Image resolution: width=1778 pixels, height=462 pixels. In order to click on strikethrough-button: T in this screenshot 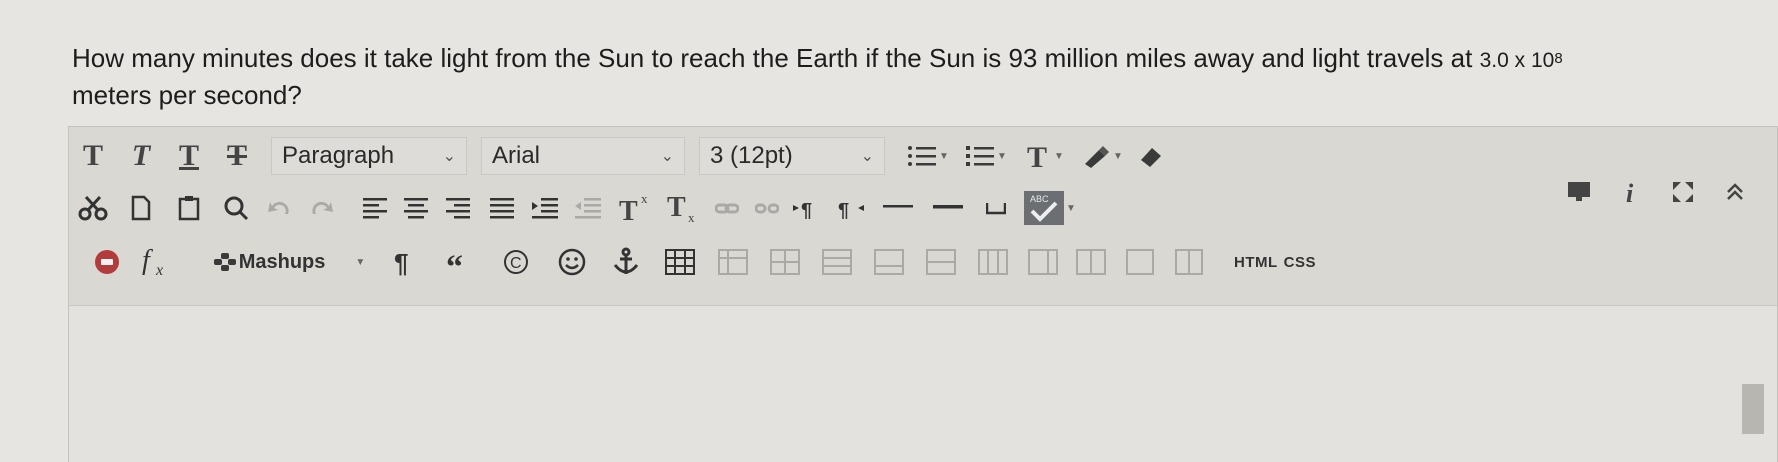, I will do `click(237, 156)`.